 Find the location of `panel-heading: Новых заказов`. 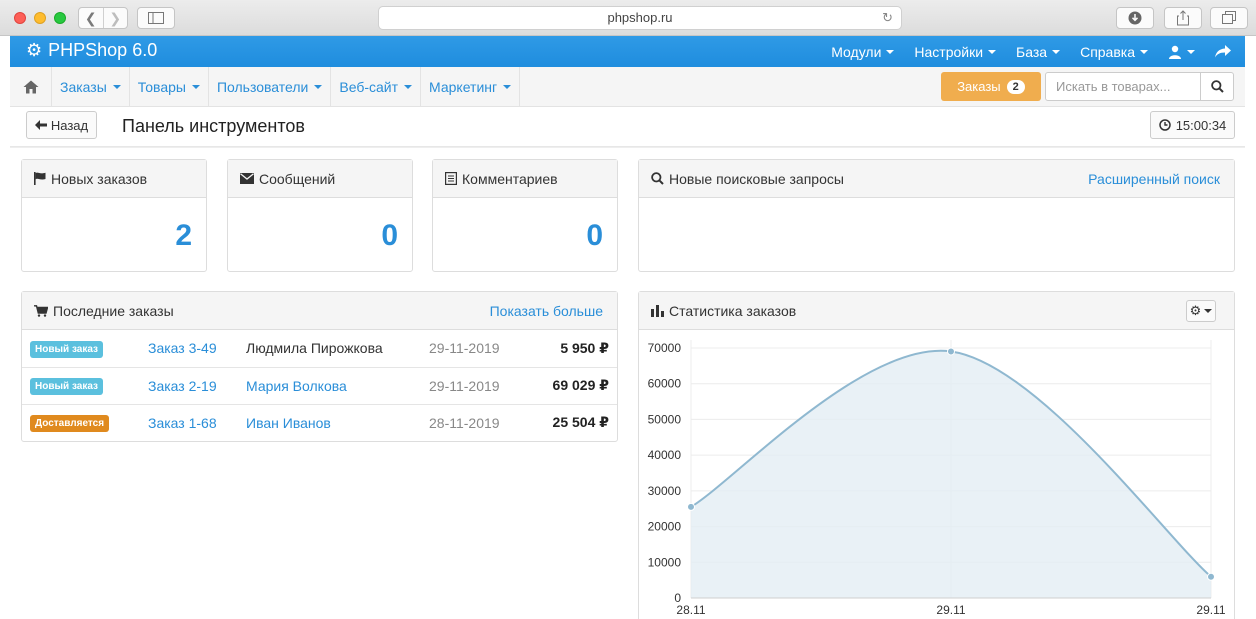

panel-heading: Новых заказов is located at coordinates (114, 179).